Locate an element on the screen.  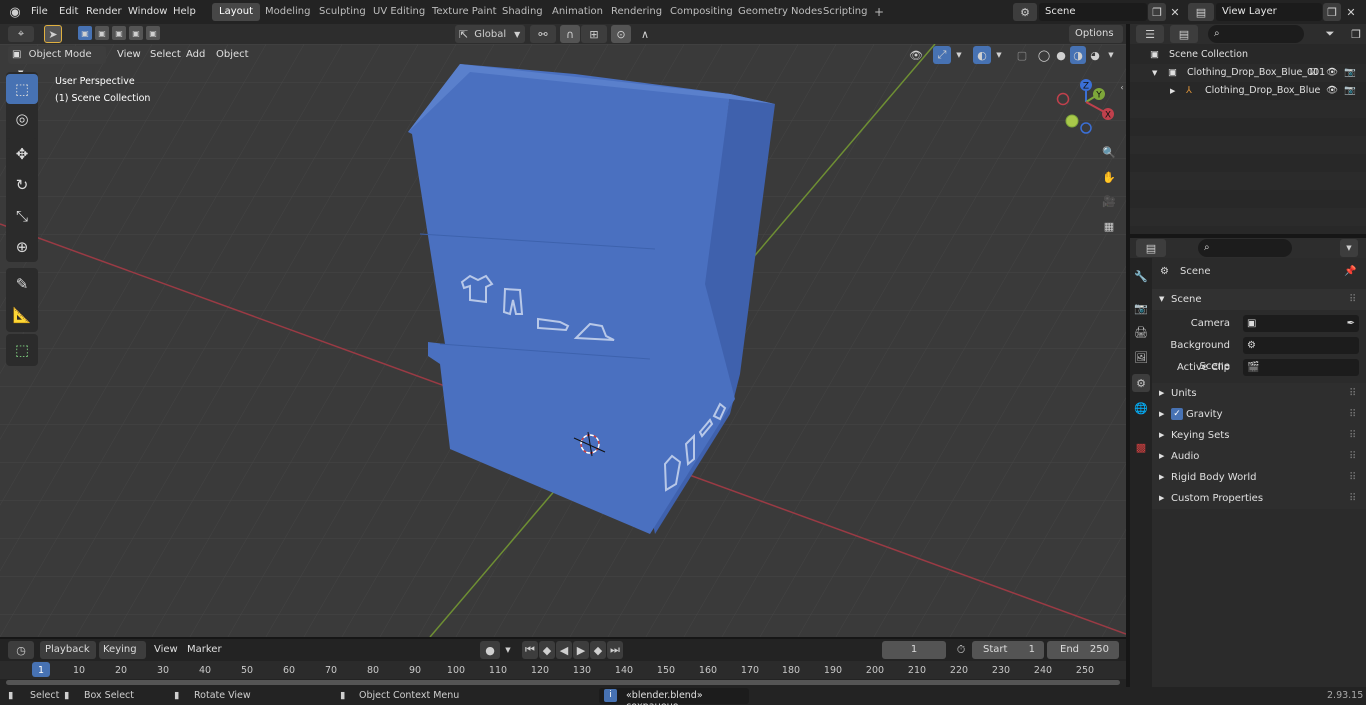
sidebar-toggle-icon: ‹ is located at coordinates (1122, 87).